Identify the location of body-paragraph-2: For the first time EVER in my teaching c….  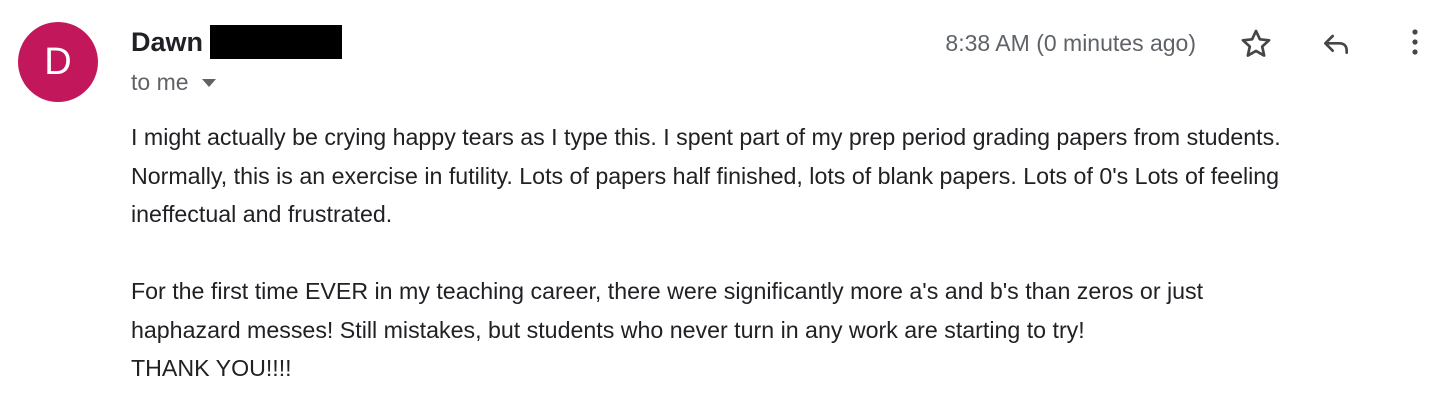
(667, 310).